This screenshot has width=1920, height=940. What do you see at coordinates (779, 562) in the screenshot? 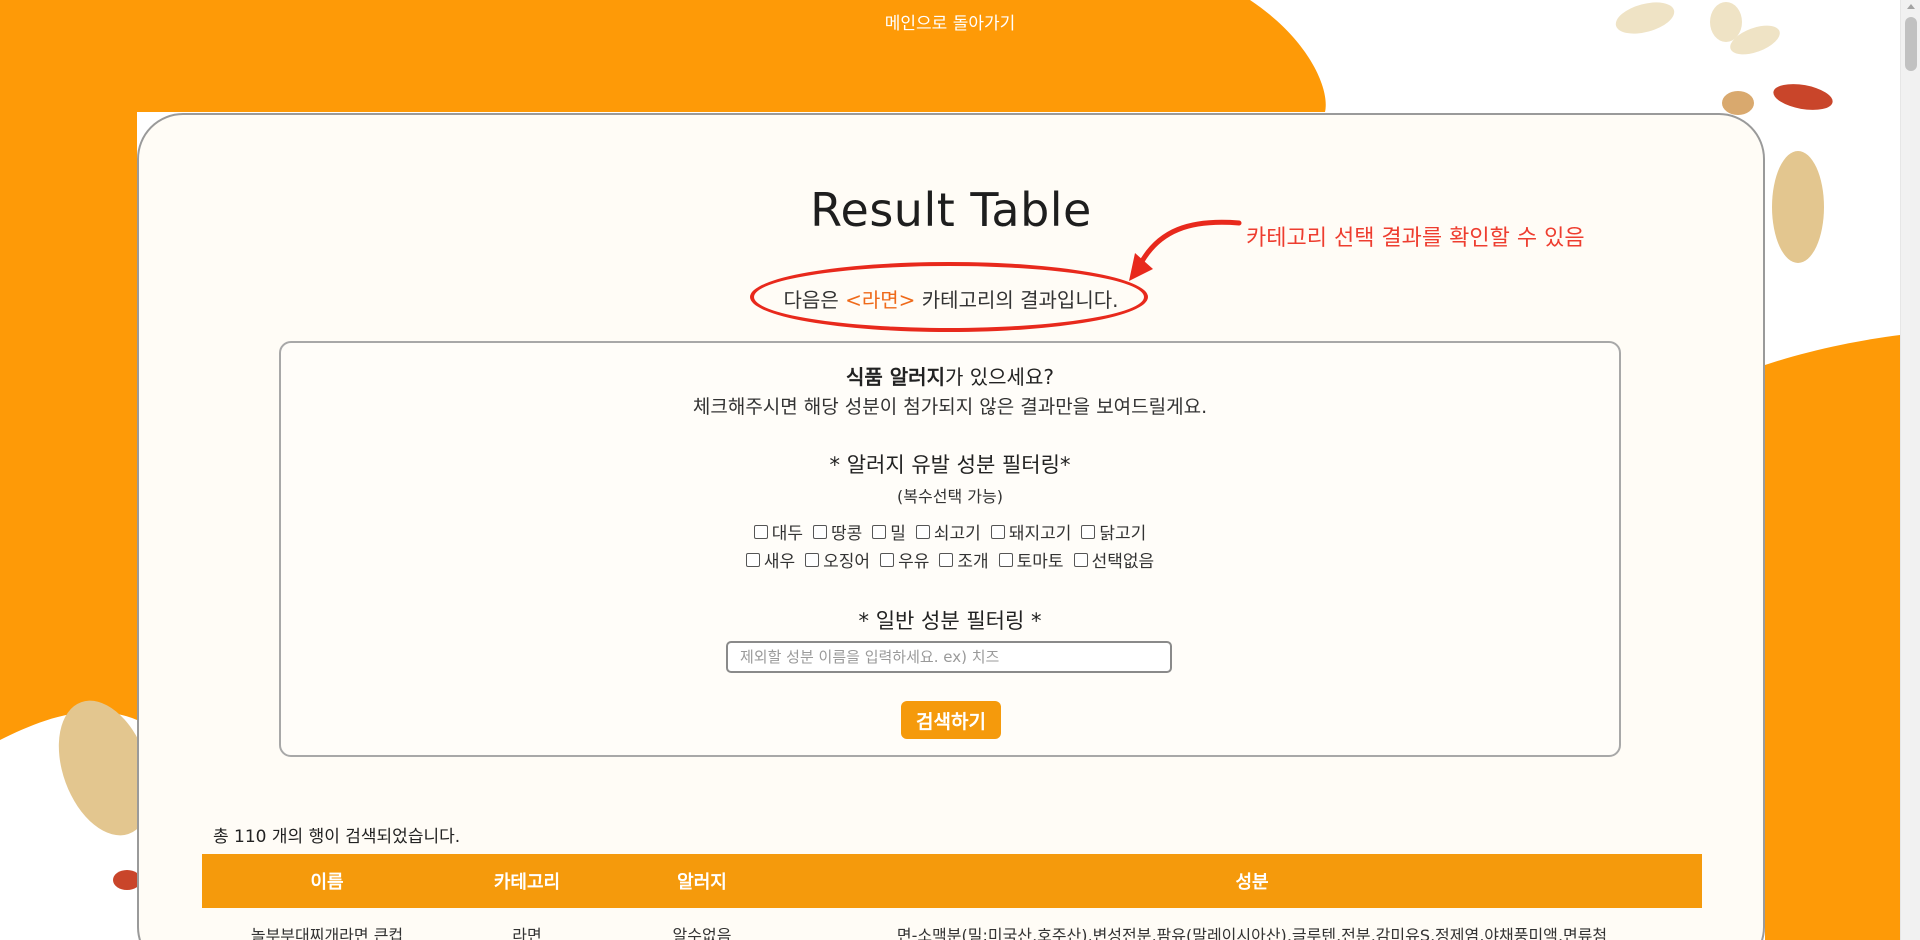
I see `allergen-label: 새우` at bounding box center [779, 562].